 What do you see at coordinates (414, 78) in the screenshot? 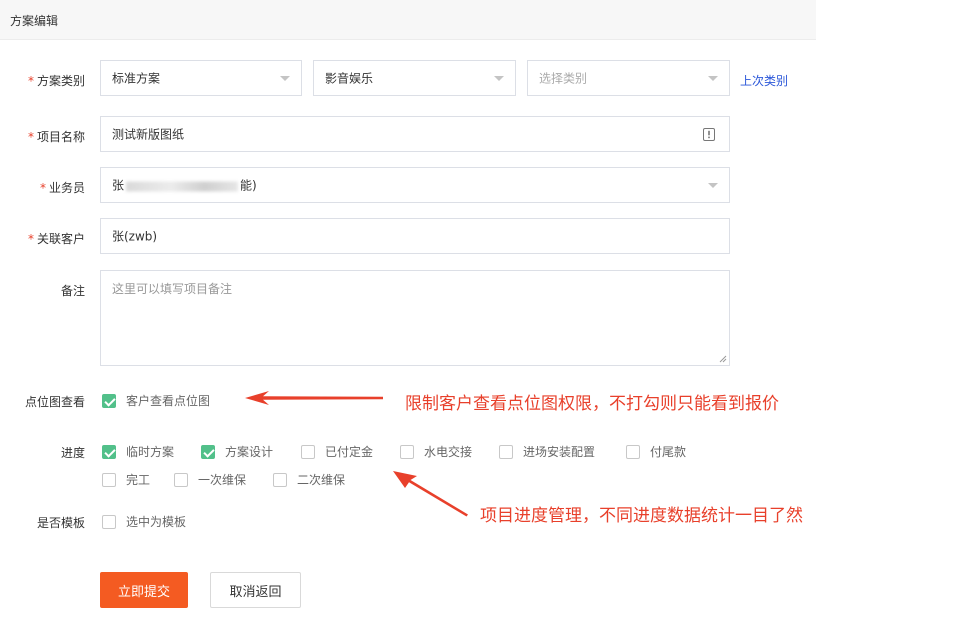
I see `scheme-subtype-select: 影音娱乐` at bounding box center [414, 78].